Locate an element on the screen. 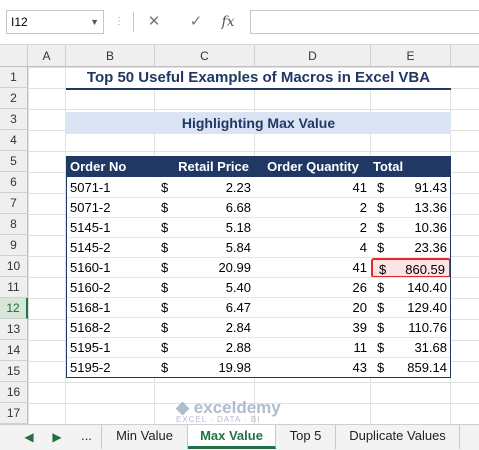 This screenshot has width=479, height=450. name-box-value: I12 is located at coordinates (19, 22).